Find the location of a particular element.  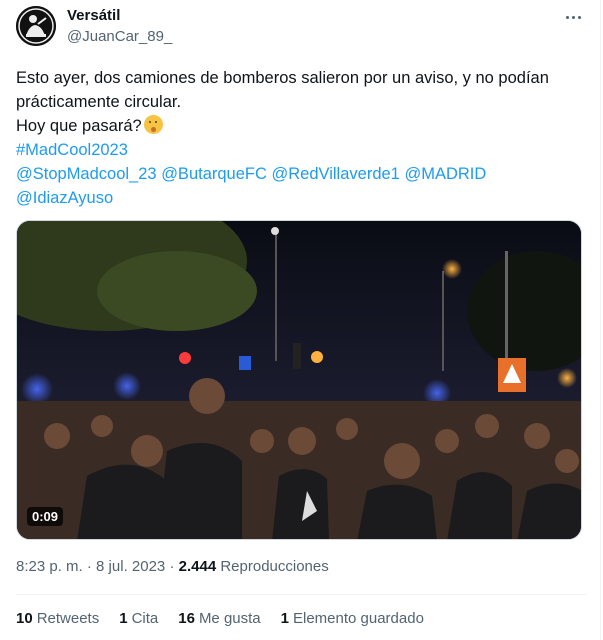

stat-label: Cita is located at coordinates (145, 618).